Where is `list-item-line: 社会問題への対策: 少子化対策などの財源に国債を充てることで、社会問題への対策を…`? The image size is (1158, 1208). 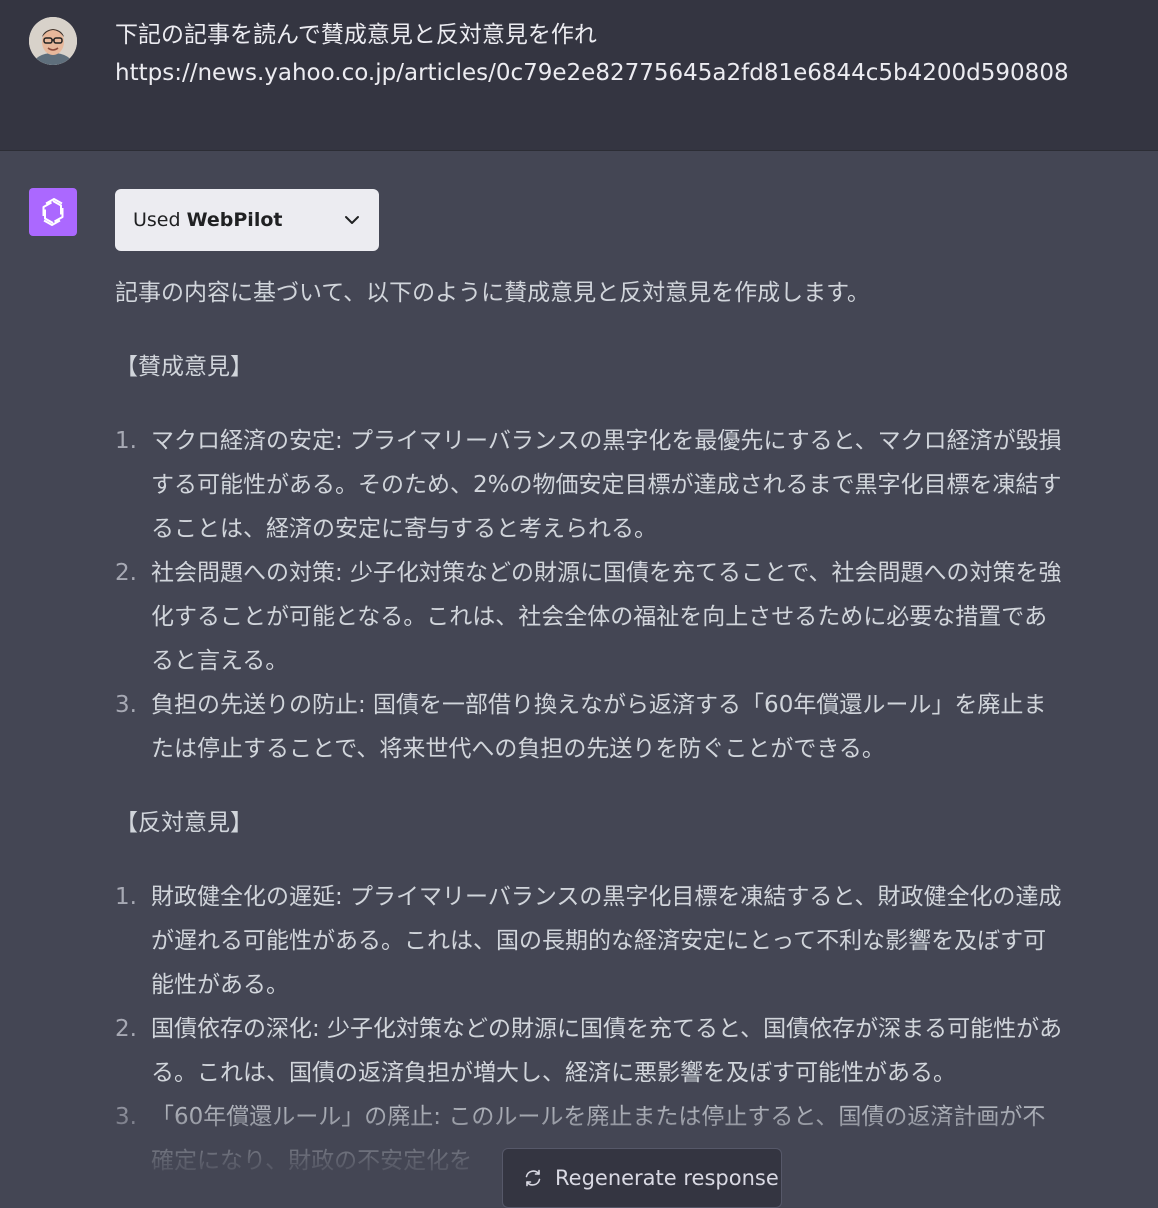
list-item-line: 社会問題への対策: 少子化対策などの財源に国債を充てることで、社会問題への対策を… is located at coordinates (606, 573).